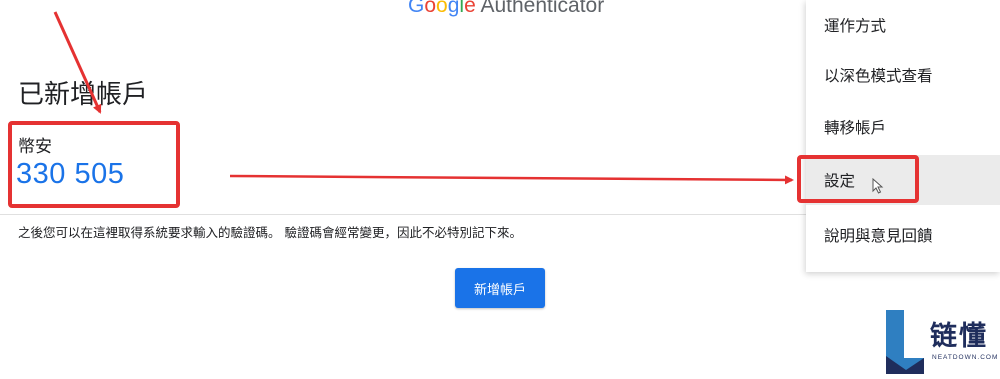 This screenshot has width=1000, height=379. What do you see at coordinates (94, 164) in the screenshot?
I see `highlight-box-account` at bounding box center [94, 164].